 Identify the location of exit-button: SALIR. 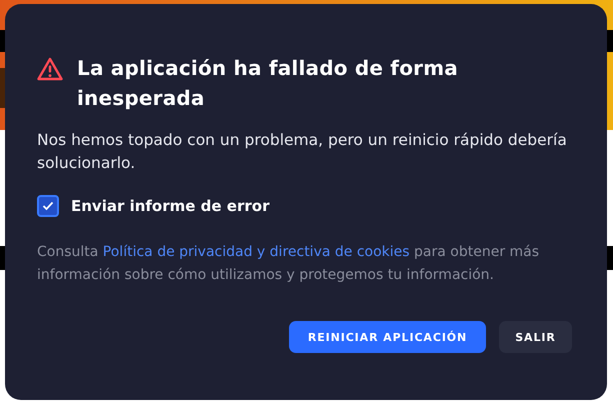
(535, 337).